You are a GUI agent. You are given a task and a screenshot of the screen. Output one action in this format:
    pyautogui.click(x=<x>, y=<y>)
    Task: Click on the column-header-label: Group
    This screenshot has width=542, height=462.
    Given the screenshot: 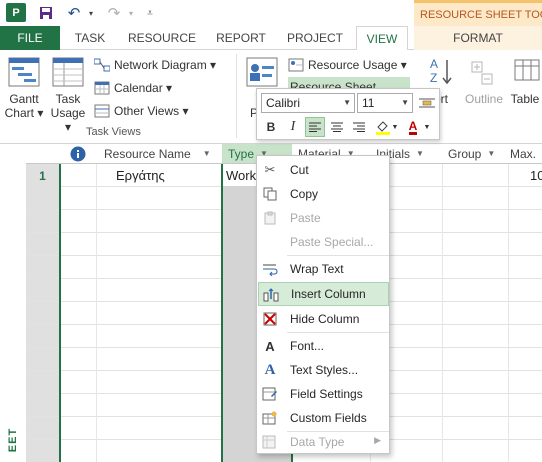 What is the action you would take?
    pyautogui.click(x=465, y=153)
    